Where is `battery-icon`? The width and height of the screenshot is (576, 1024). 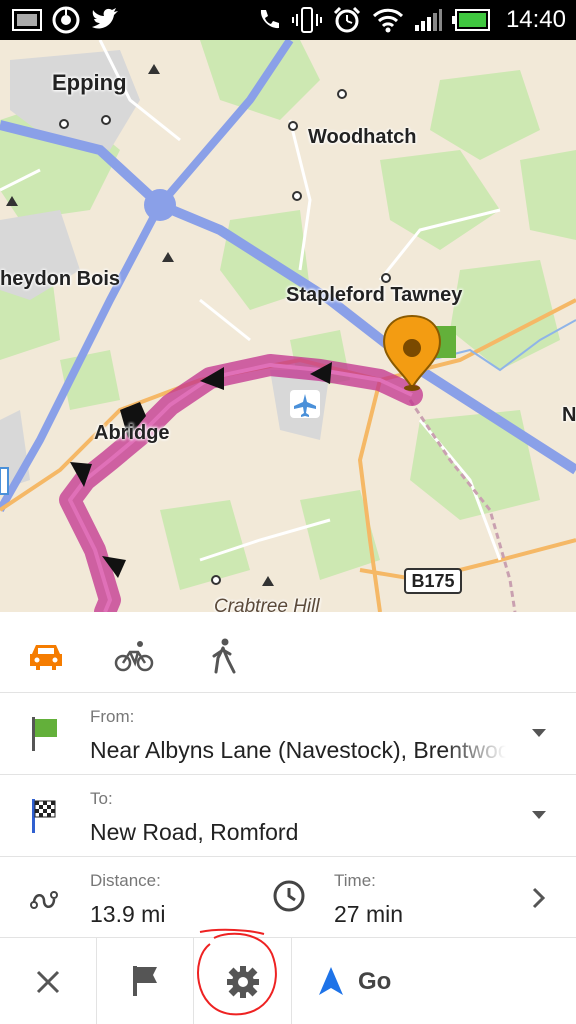
battery-icon is located at coordinates (470, 20).